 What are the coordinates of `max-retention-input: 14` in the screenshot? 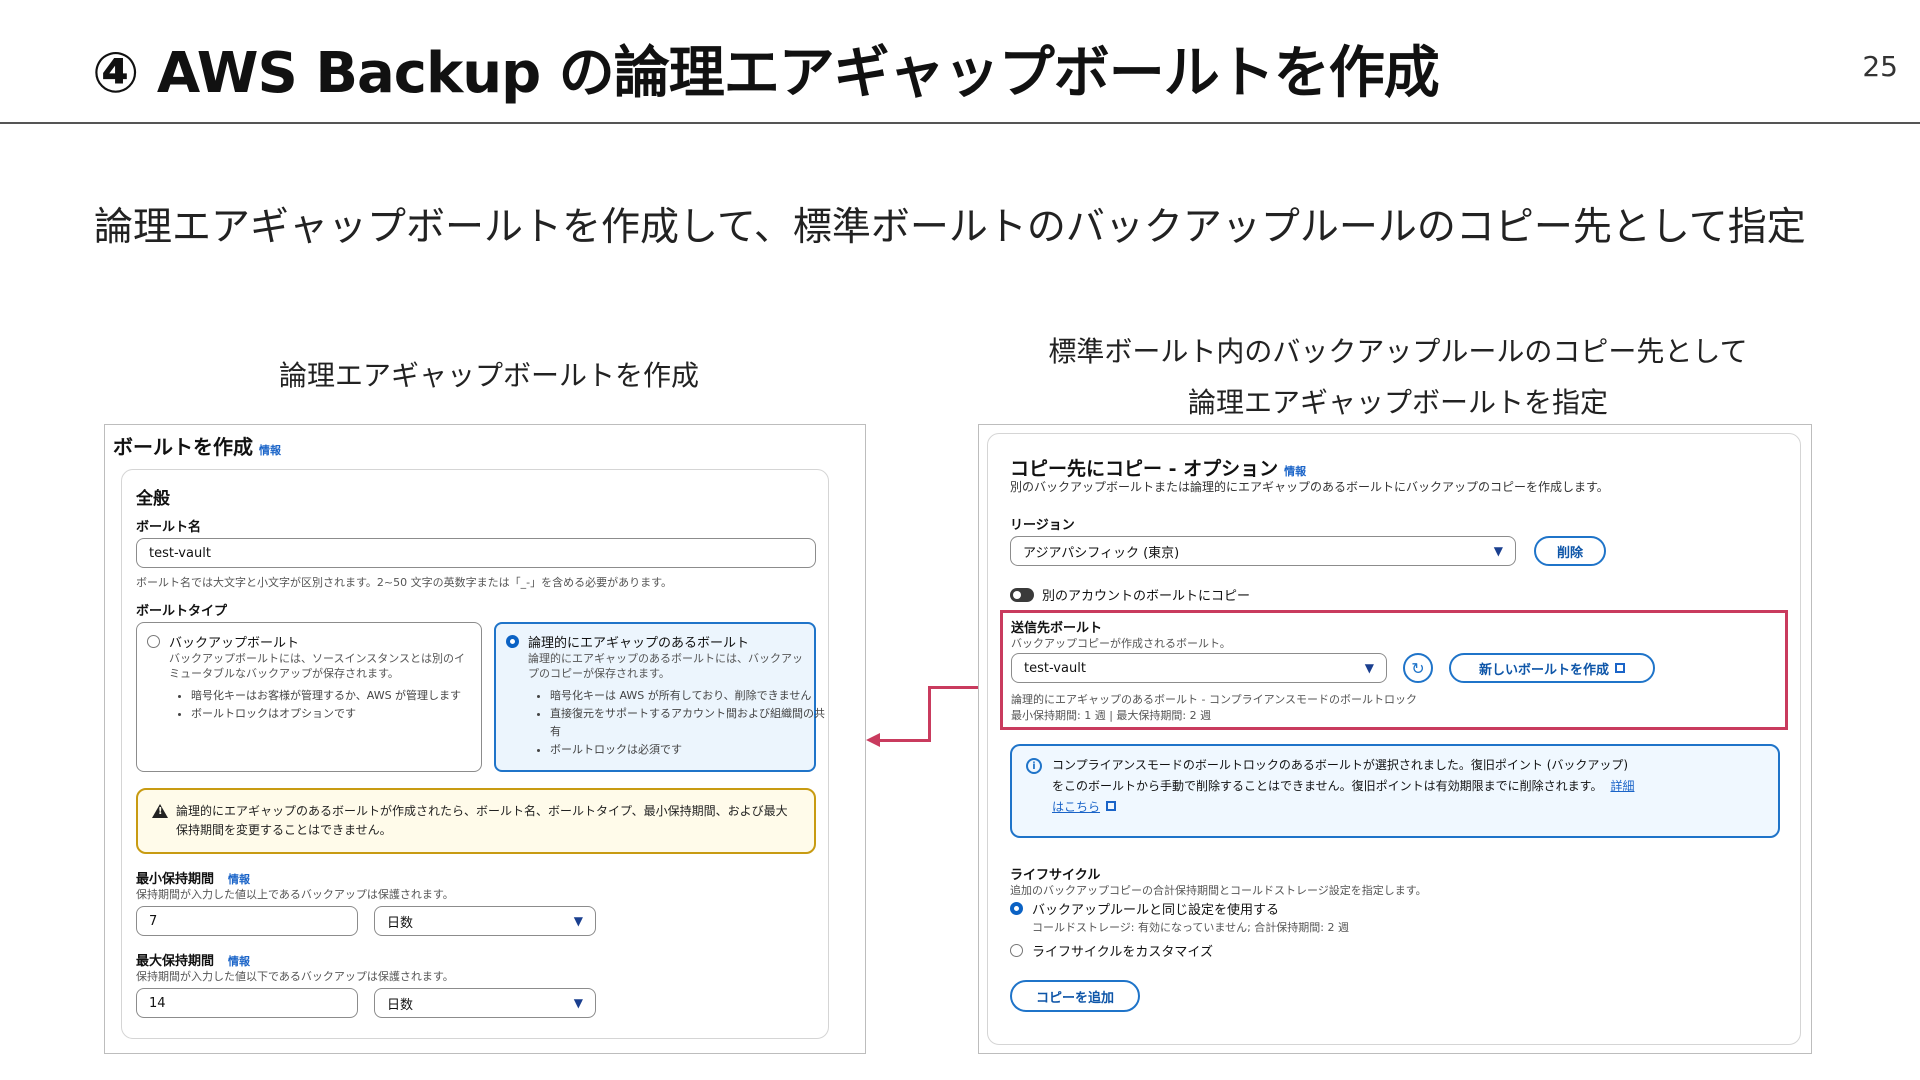 It's located at (247, 1003).